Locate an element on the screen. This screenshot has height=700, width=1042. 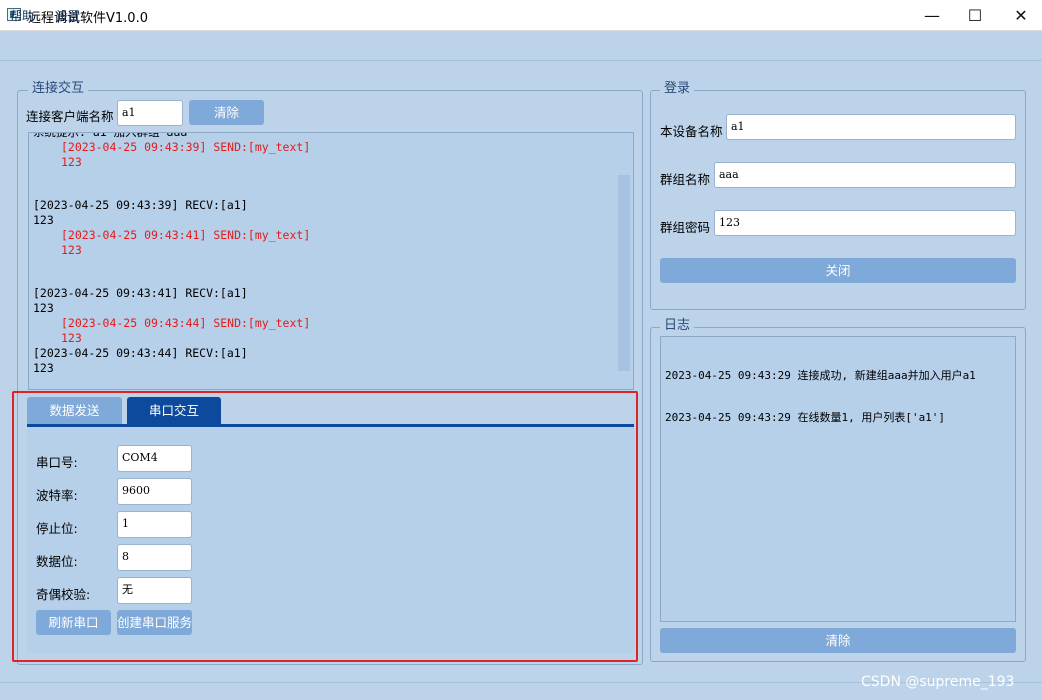
group-password-label: 群组密码 is located at coordinates (685, 227).